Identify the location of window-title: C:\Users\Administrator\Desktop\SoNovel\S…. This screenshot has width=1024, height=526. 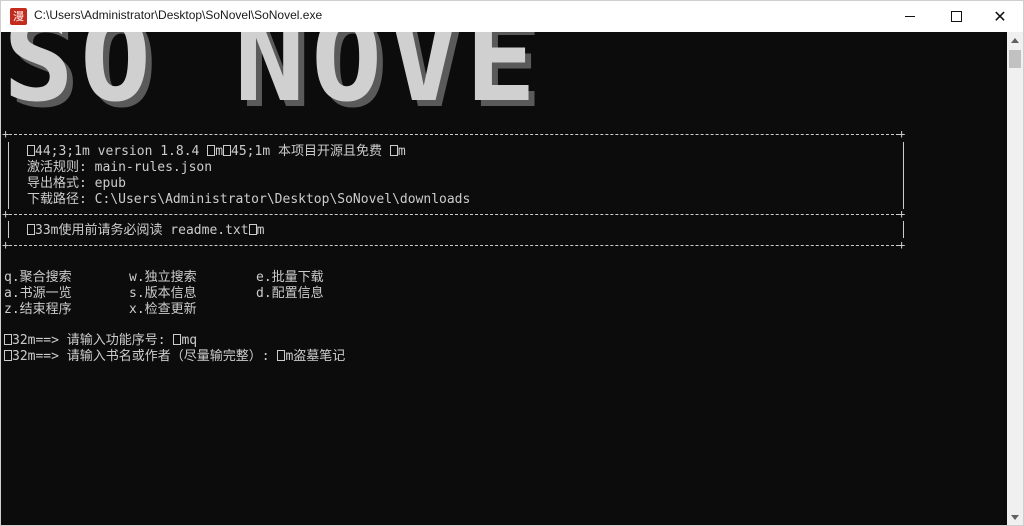
(178, 15).